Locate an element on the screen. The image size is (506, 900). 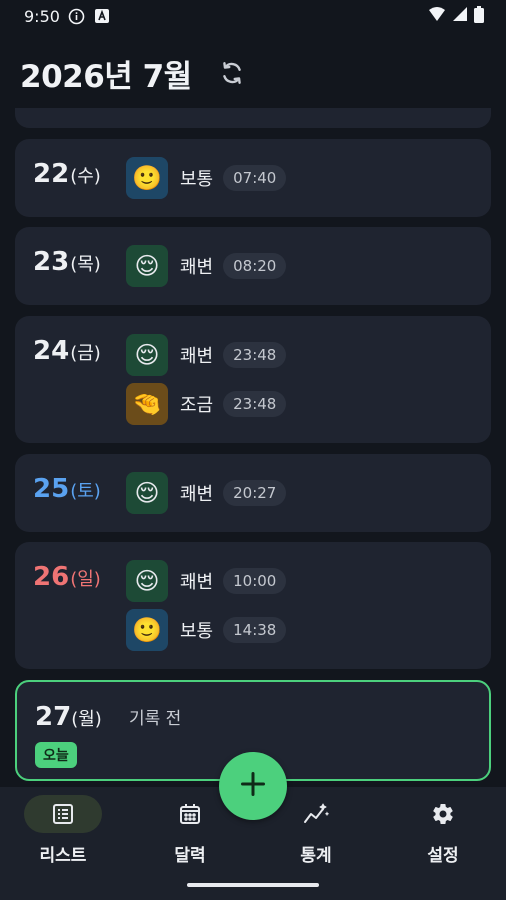
pinching-hand-icon: 🤏 is located at coordinates (147, 404).